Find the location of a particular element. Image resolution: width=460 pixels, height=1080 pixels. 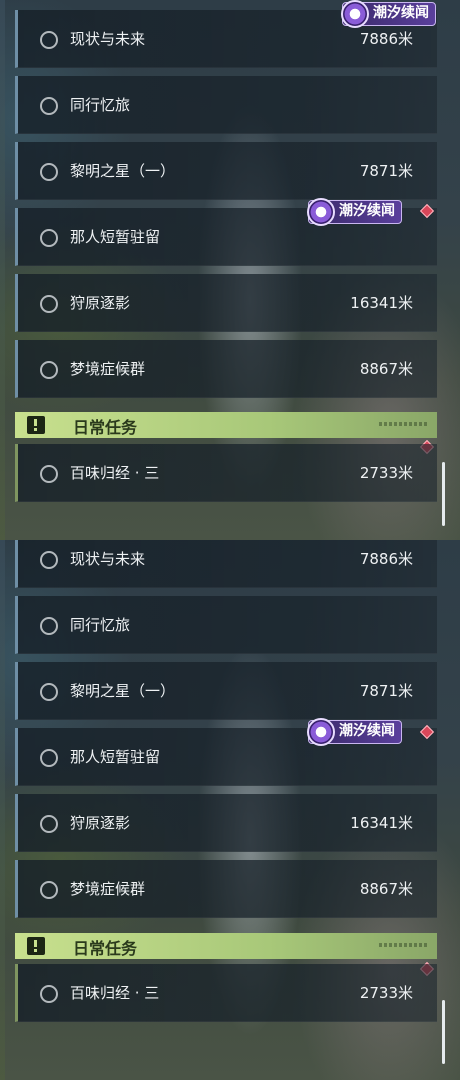

quest-row: 现状与未来 7886米 is located at coordinates (226, 564).